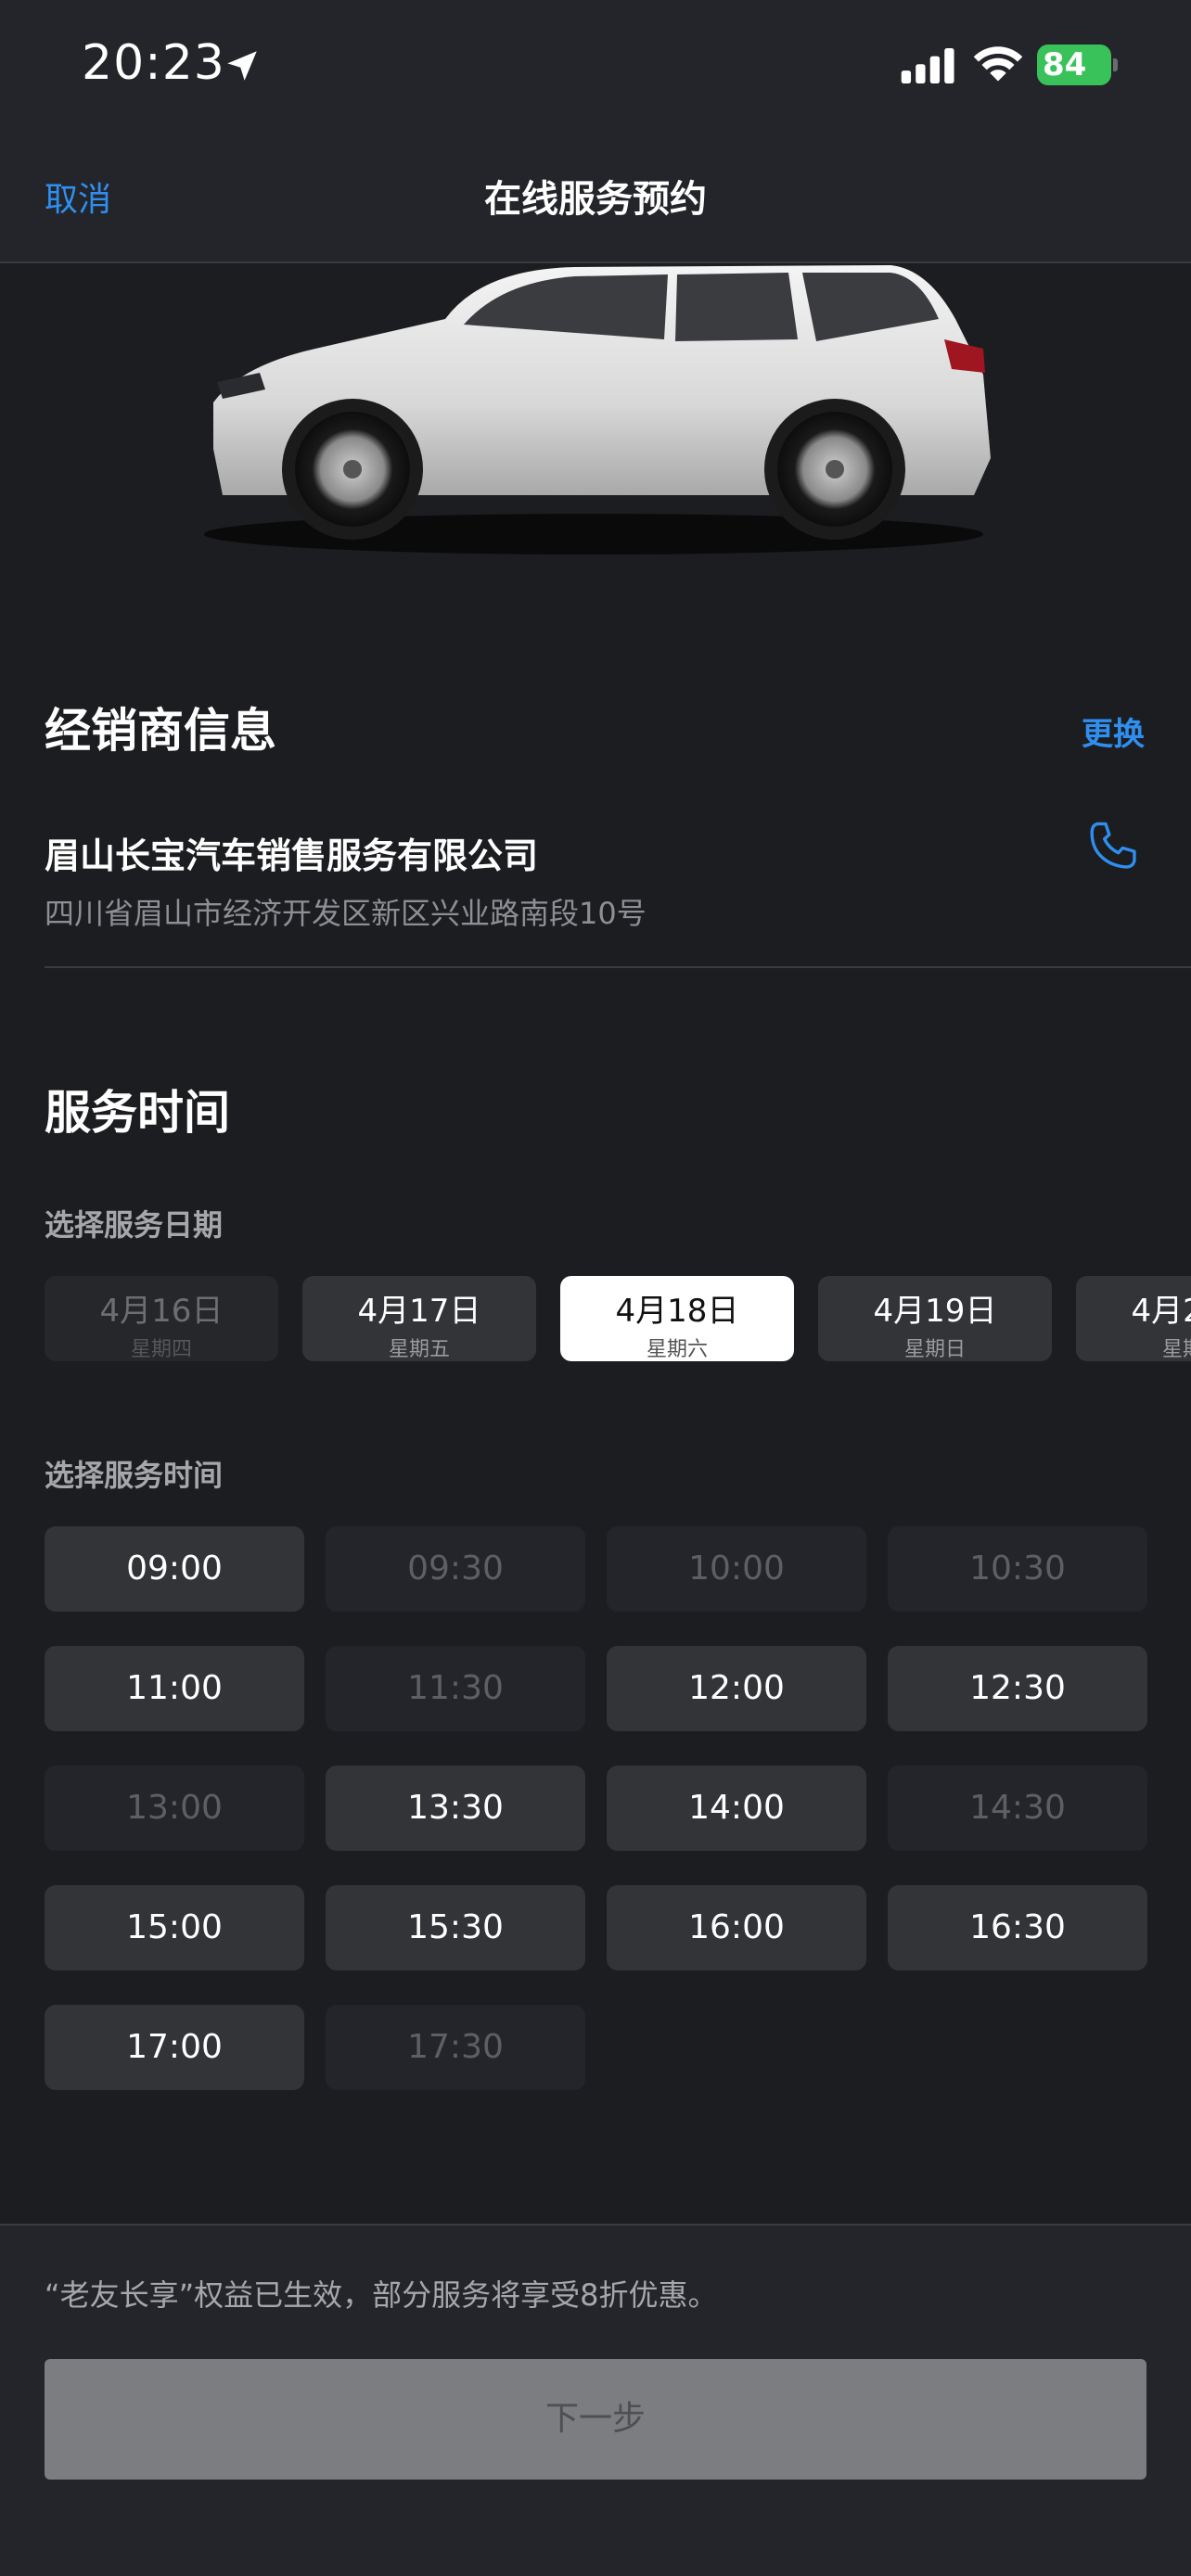 Image resolution: width=1191 pixels, height=2576 pixels. I want to click on time-slot: 09:00, so click(174, 1569).